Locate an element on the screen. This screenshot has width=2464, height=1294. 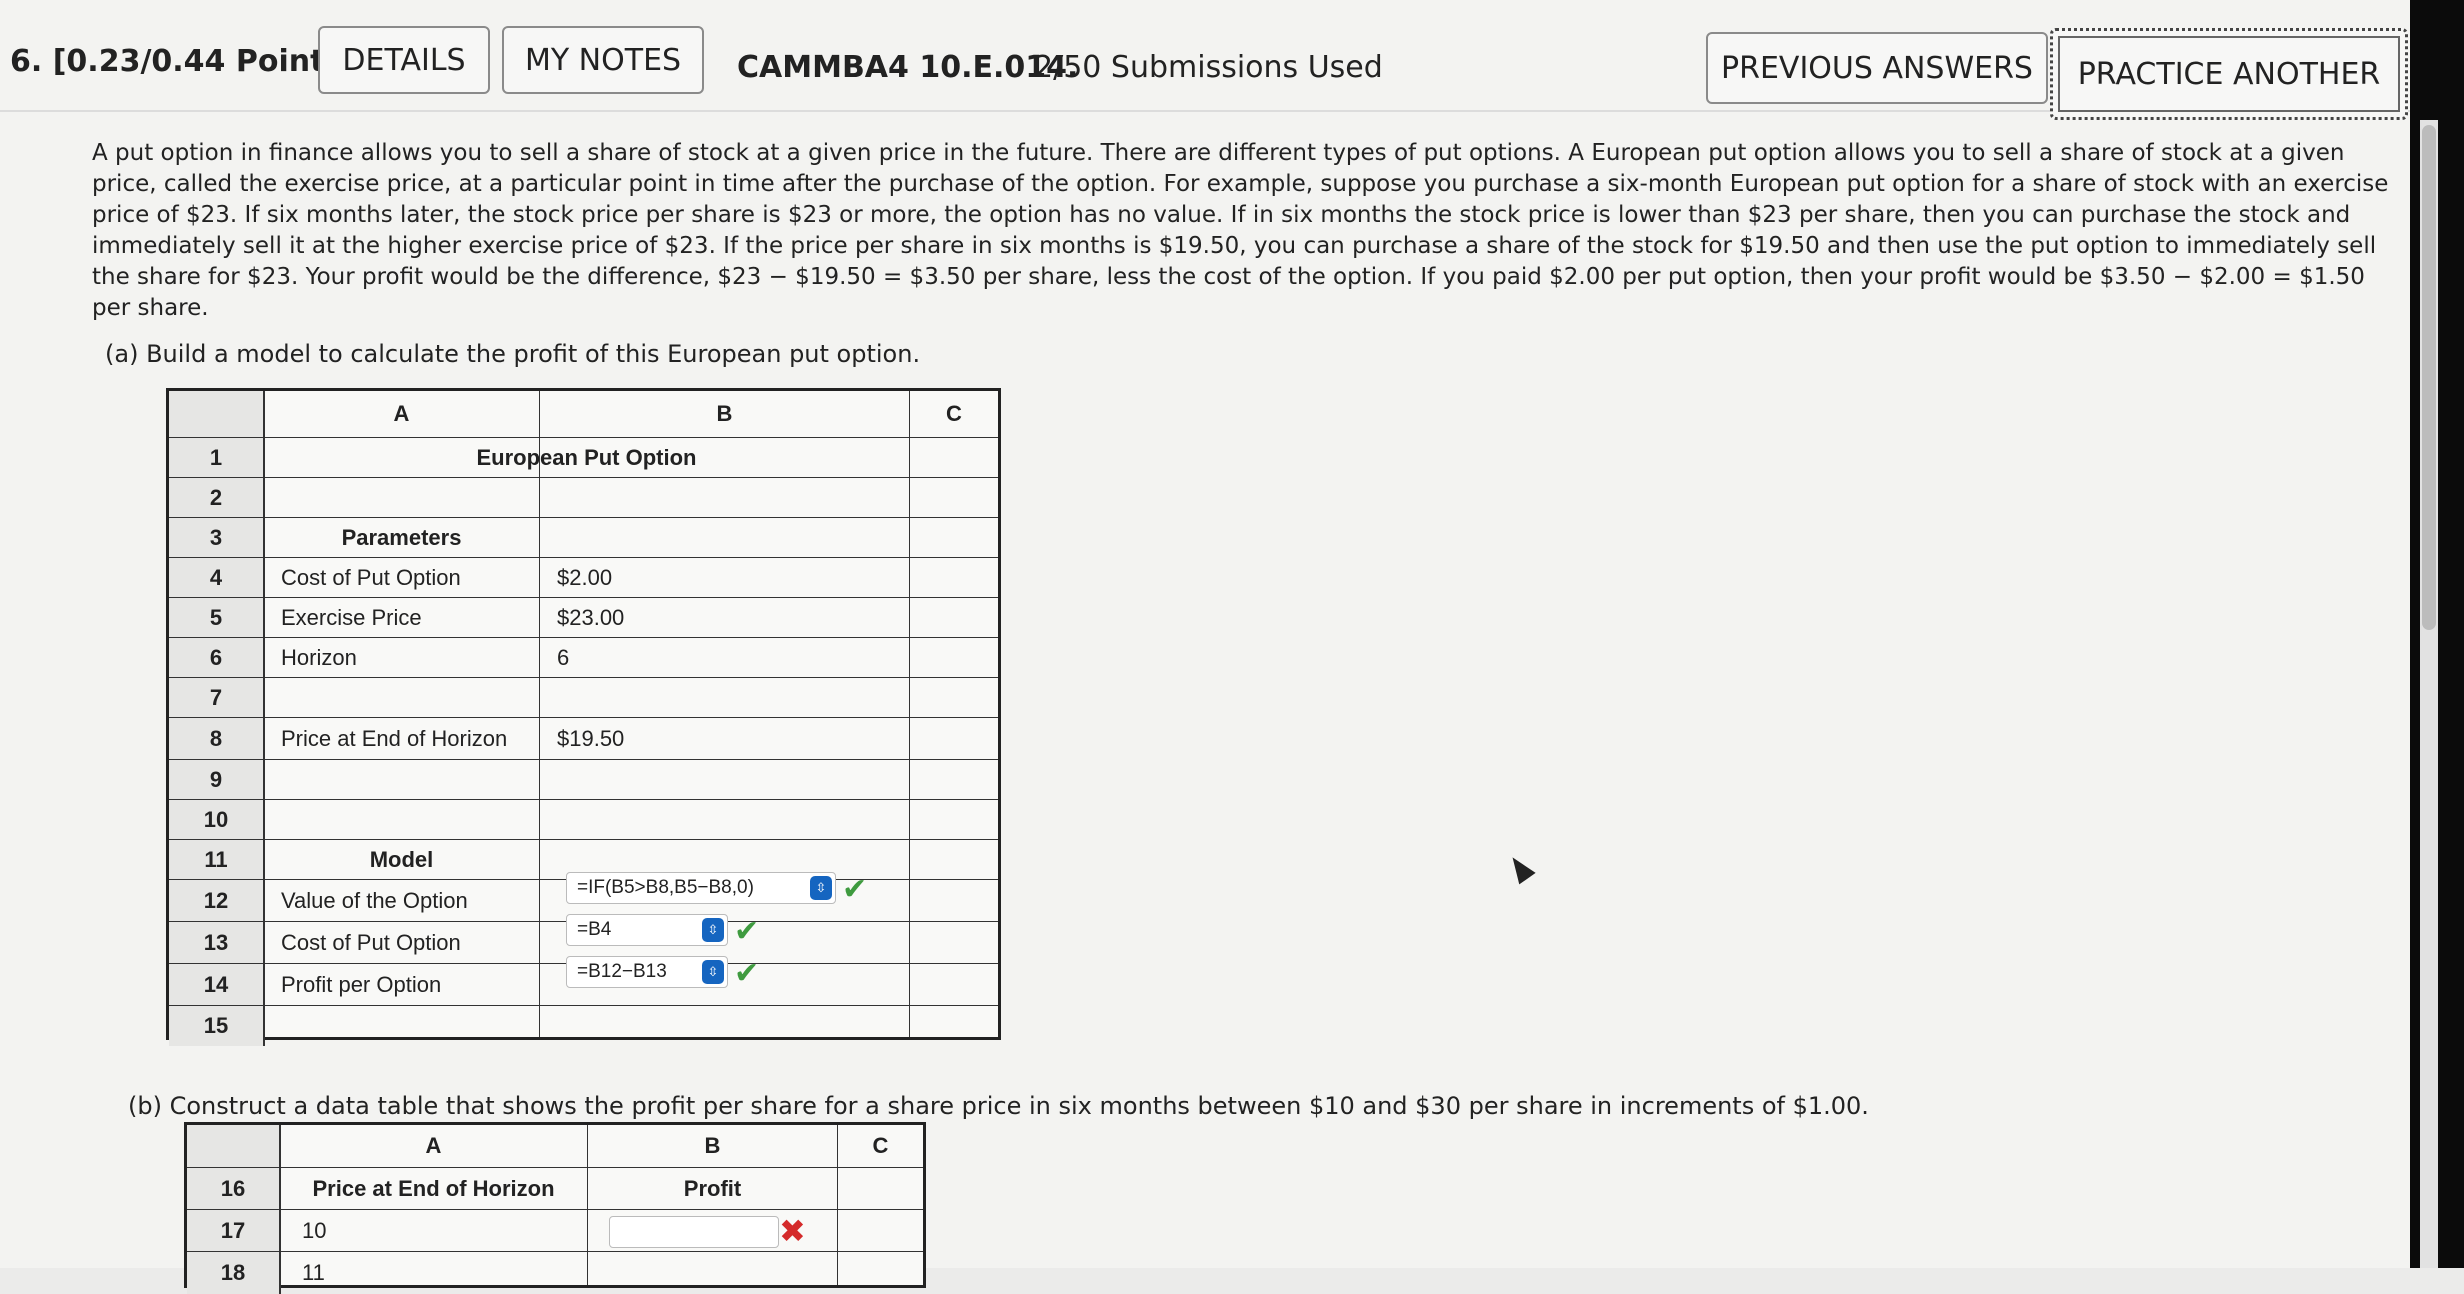
cell-b16: Profit is located at coordinates (712, 1188).